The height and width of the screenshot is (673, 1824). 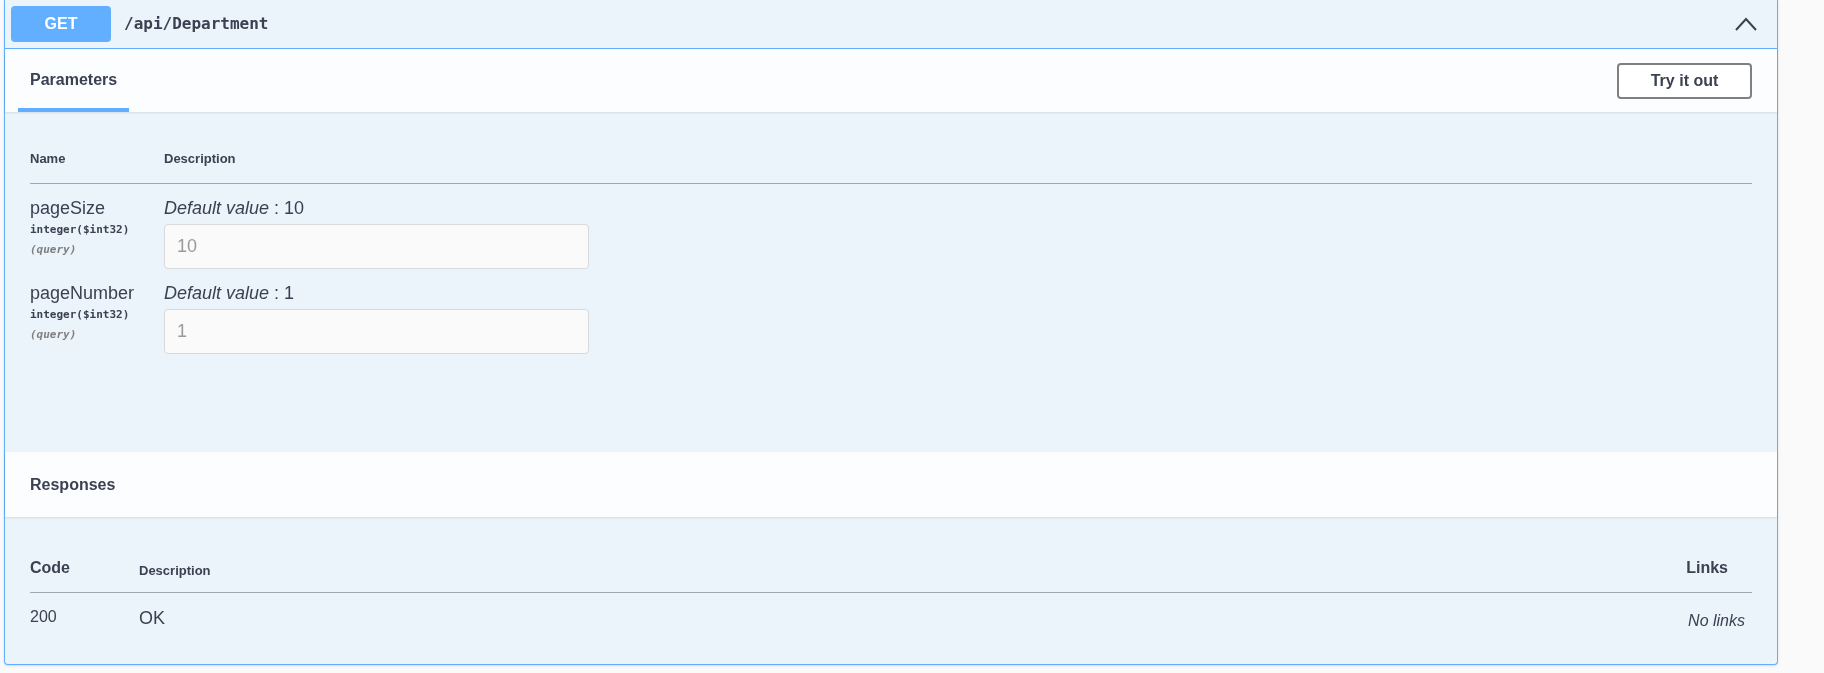 I want to click on default-value: Default value : 1, so click(x=230, y=292).